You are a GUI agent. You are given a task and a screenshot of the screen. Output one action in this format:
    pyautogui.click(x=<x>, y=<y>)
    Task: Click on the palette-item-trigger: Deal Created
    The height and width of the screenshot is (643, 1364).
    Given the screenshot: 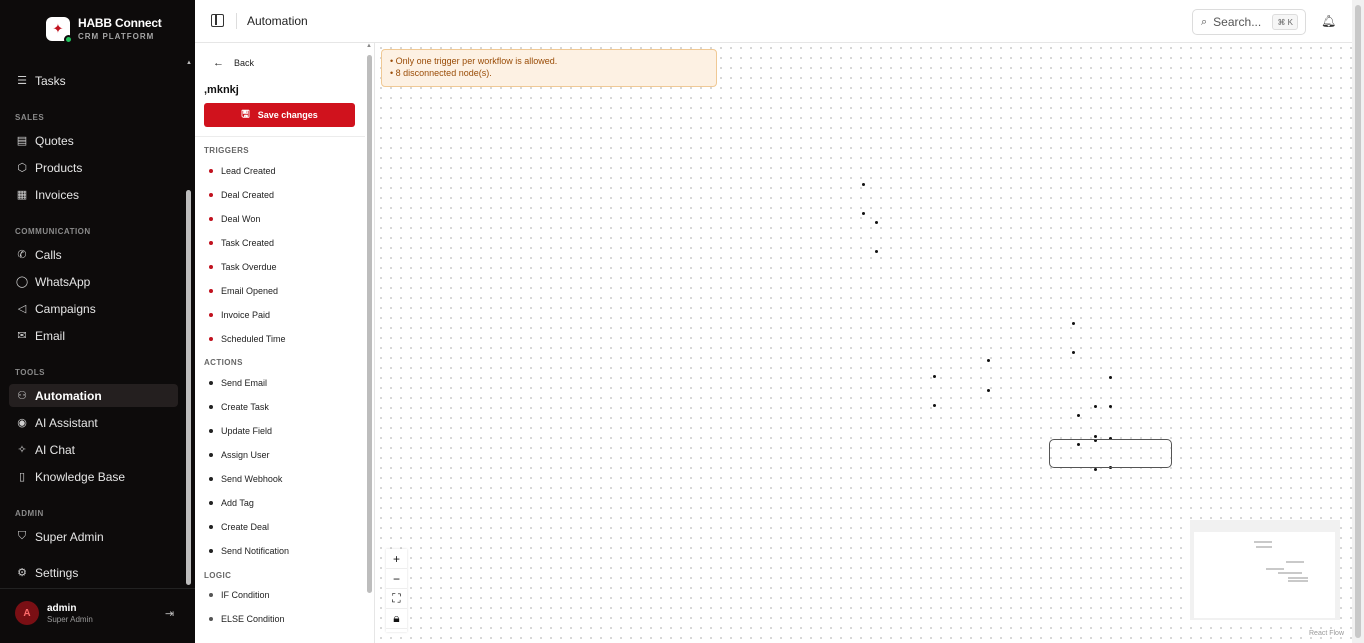 What is the action you would take?
    pyautogui.click(x=241, y=195)
    